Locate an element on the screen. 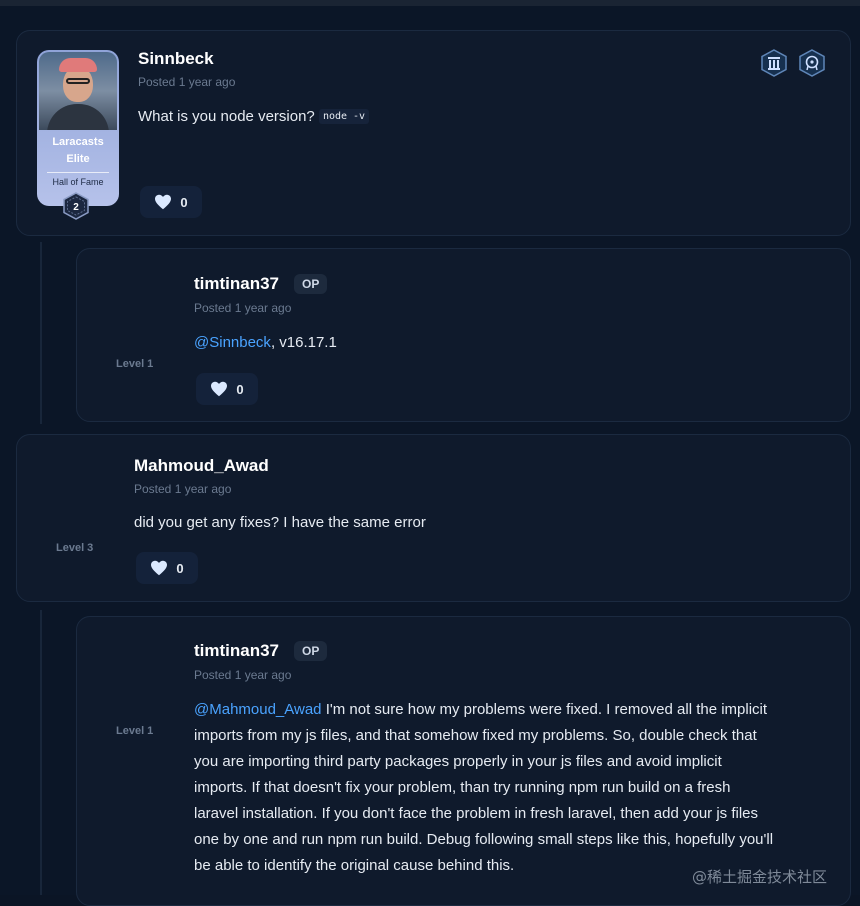  elite-line1: Laracasts is located at coordinates (78, 142).